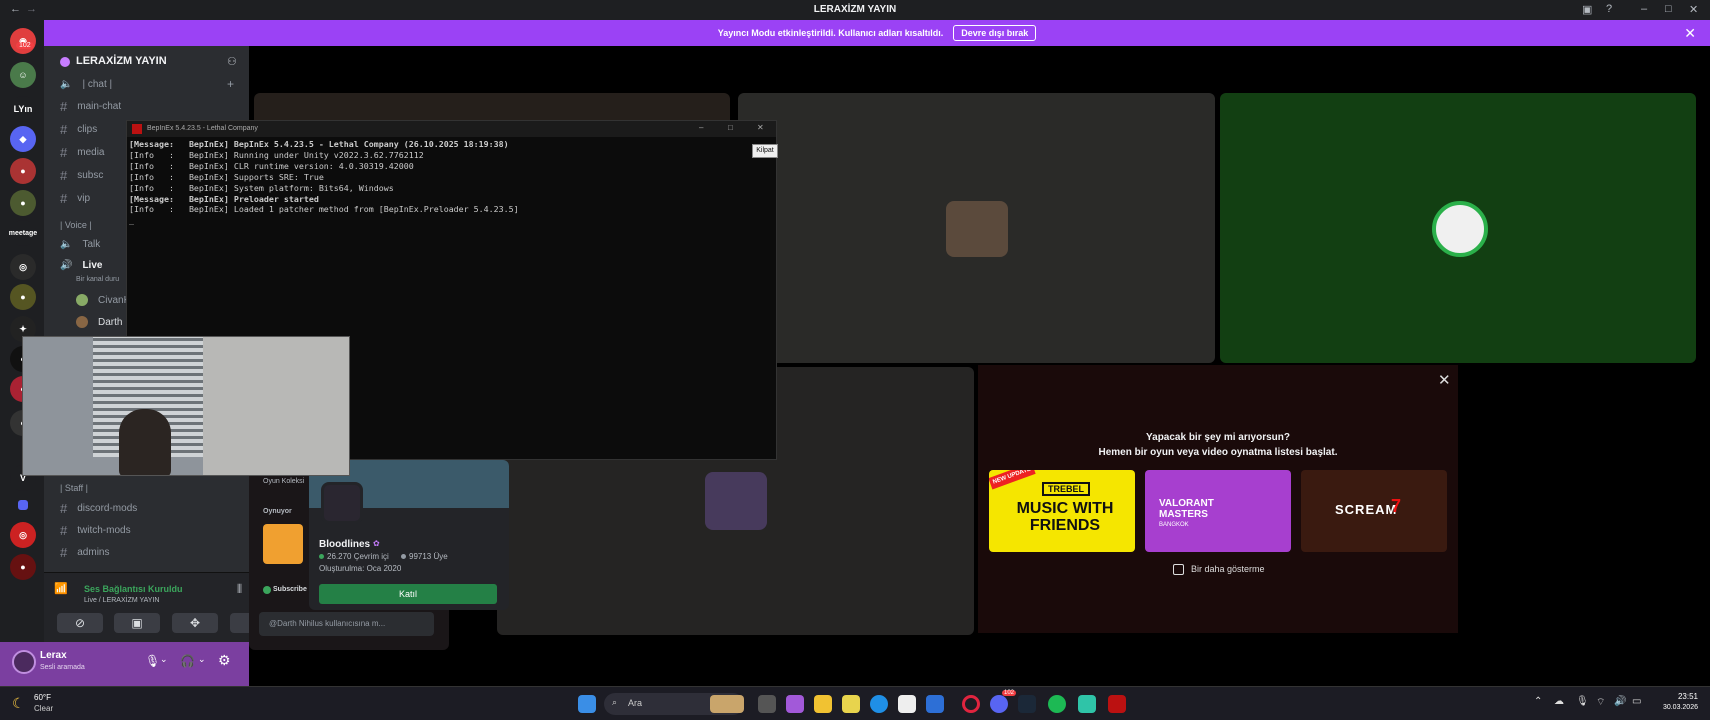 The image size is (1710, 720). Describe the element at coordinates (1538, 701) in the screenshot. I see `chevron-up-icon: ⌃` at that location.